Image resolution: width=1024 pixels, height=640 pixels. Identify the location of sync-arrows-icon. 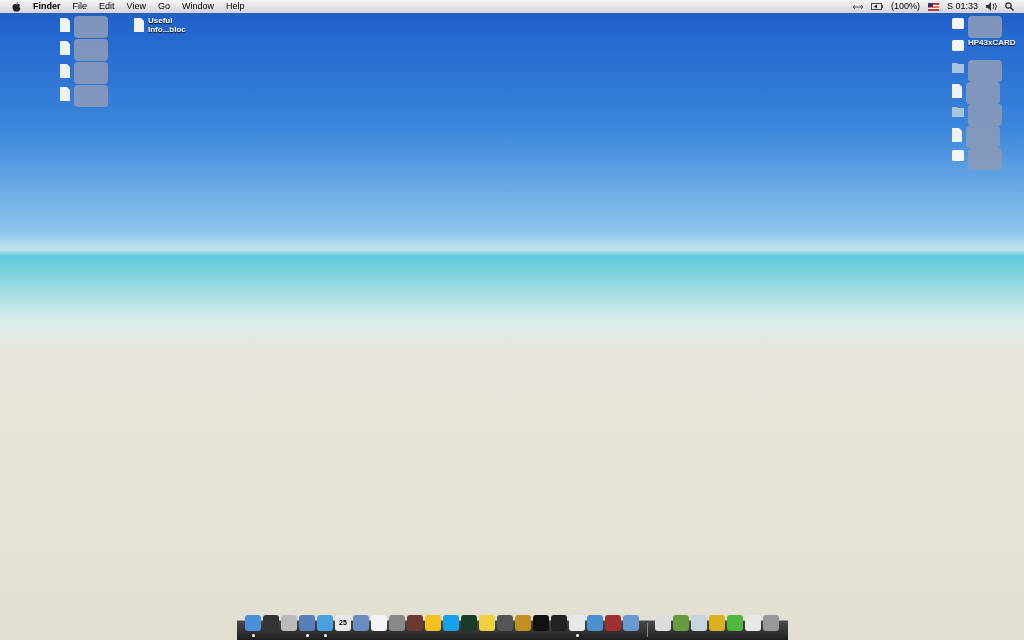
(857, 6).